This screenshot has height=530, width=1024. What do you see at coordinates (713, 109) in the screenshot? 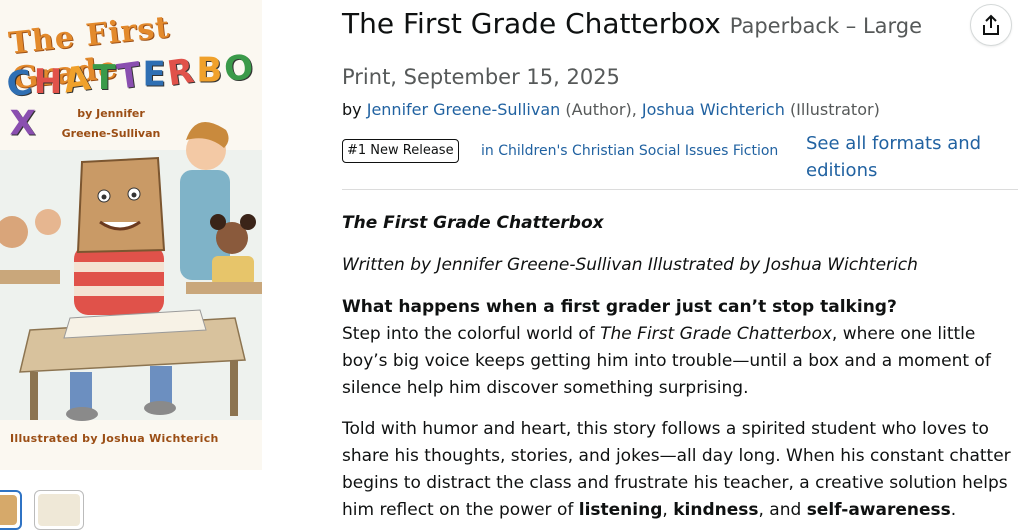
I see `illustrator-link: Joshua Wichterich` at bounding box center [713, 109].